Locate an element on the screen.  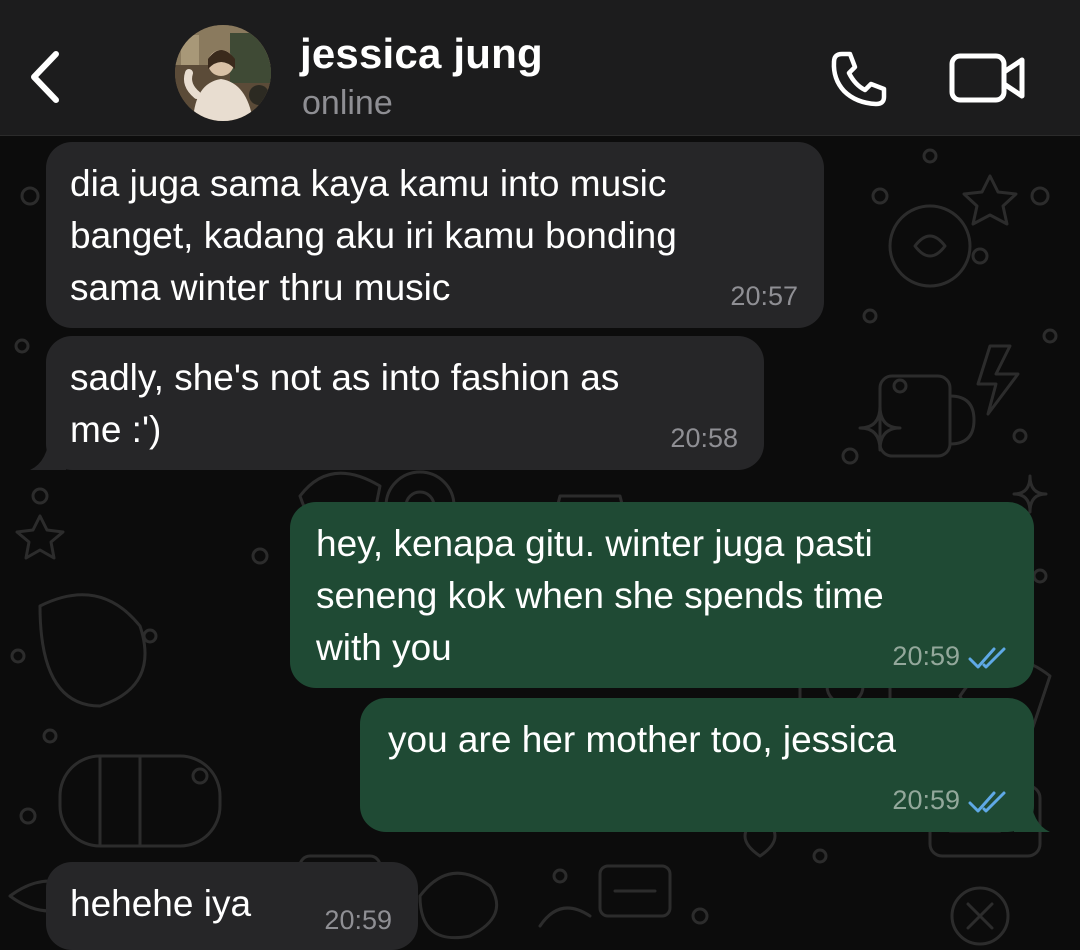
message-bubble-outgoing: you are her mother too, jessica 20:59 is located at coordinates (697, 765).